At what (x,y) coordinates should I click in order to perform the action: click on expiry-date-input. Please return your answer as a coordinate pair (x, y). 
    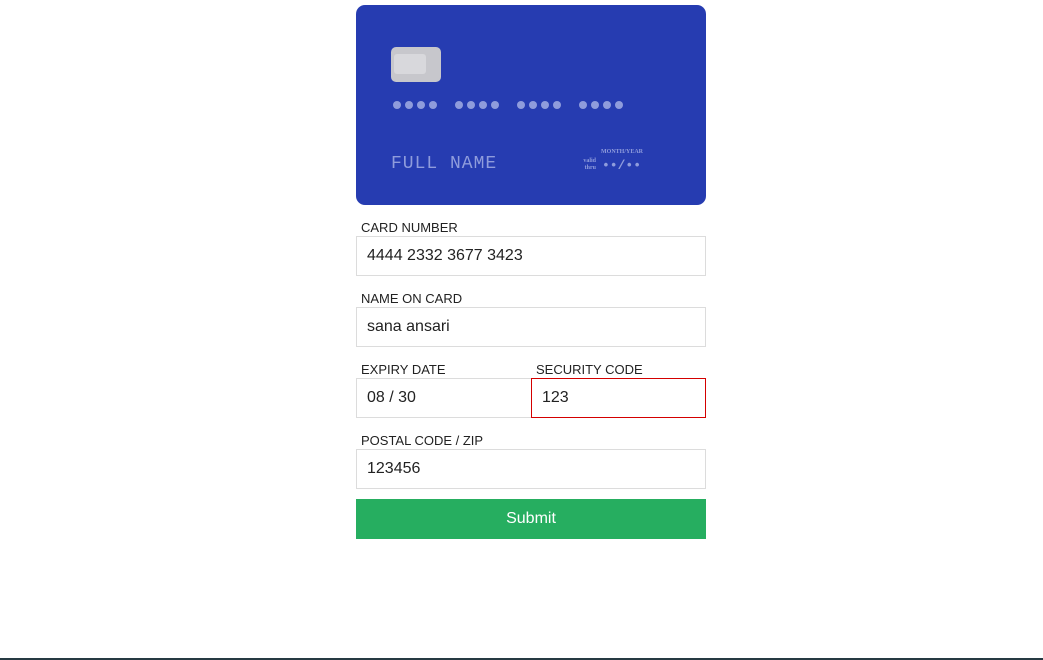
    Looking at the image, I should click on (444, 398).